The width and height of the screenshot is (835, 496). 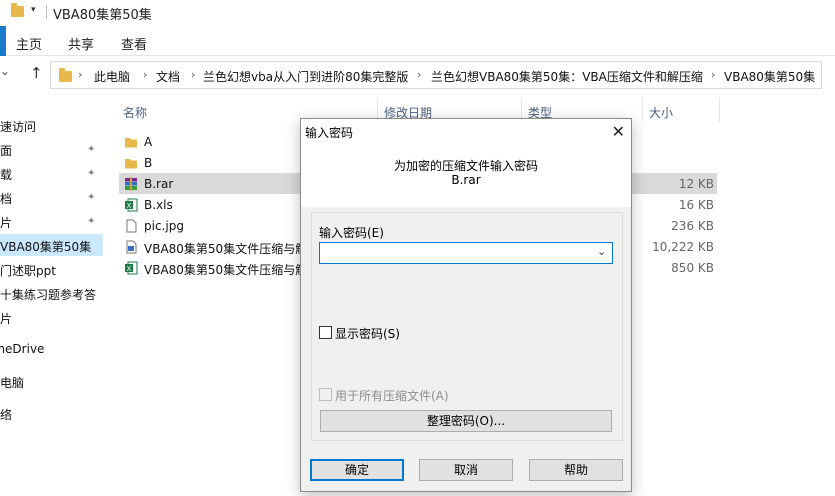 What do you see at coordinates (3, 41) in the screenshot?
I see `tab-file` at bounding box center [3, 41].